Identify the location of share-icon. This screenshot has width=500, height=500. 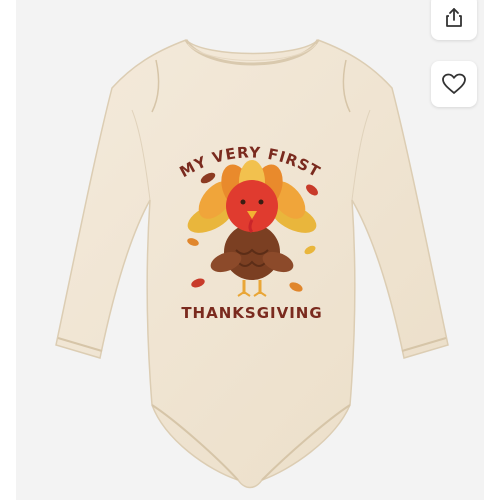
(454, 17).